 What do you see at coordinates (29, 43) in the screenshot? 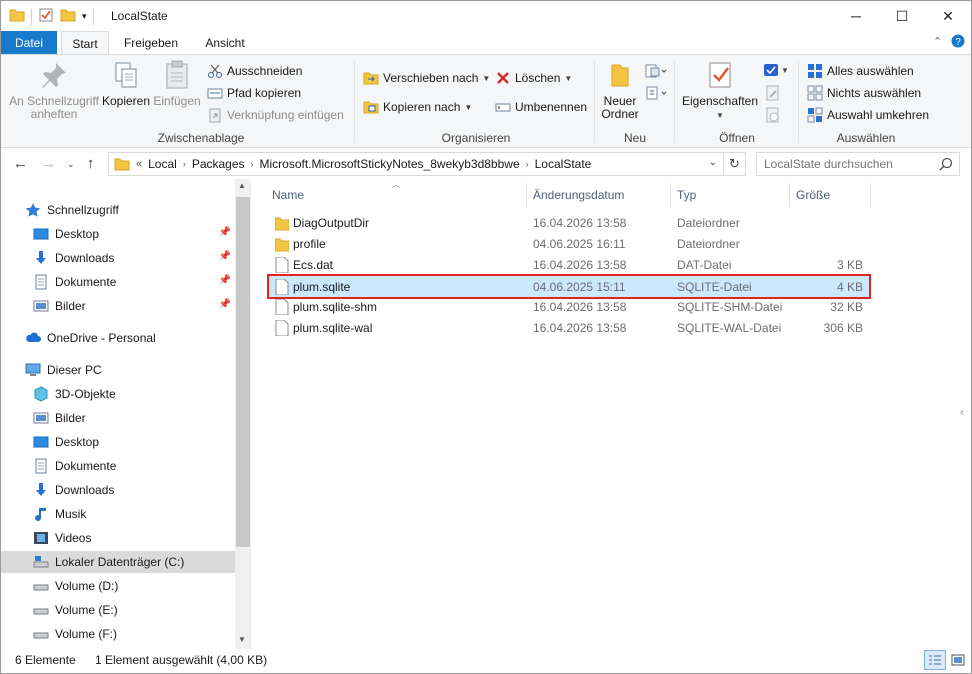
I see `tab-datei: Datei` at bounding box center [29, 43].